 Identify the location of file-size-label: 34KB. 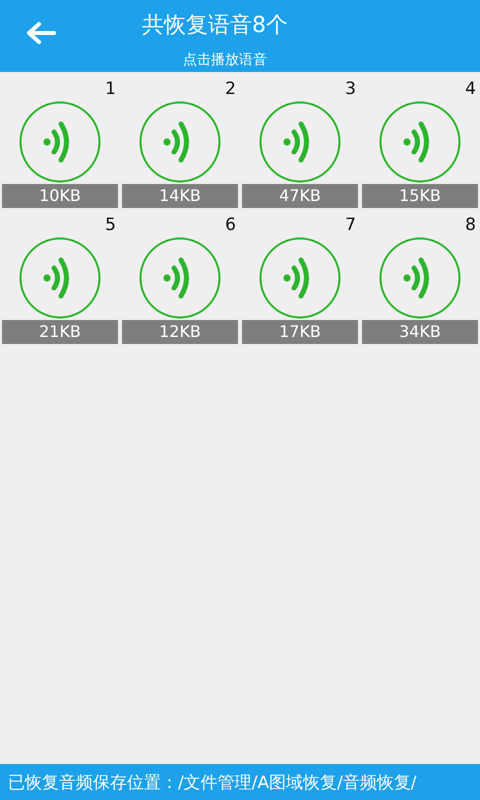
(420, 332).